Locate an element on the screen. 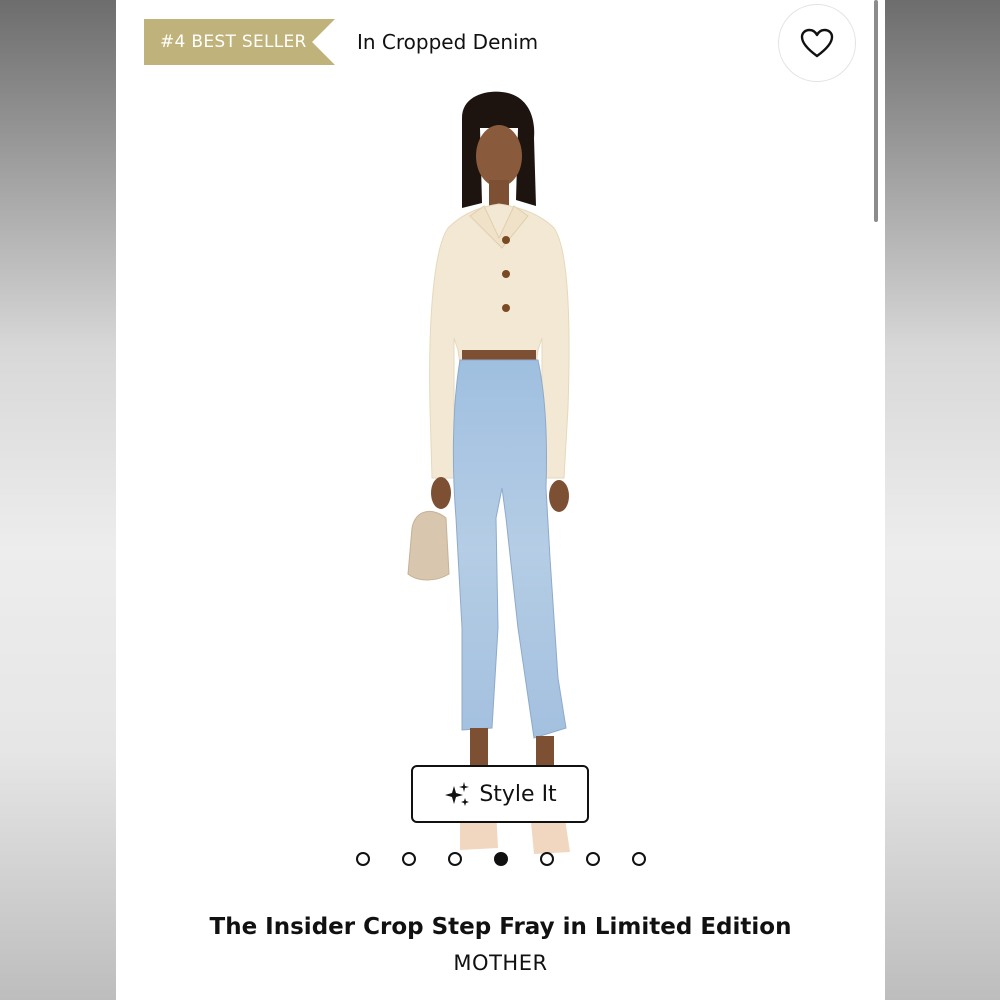  carousel-dot-active is located at coordinates (501, 859).